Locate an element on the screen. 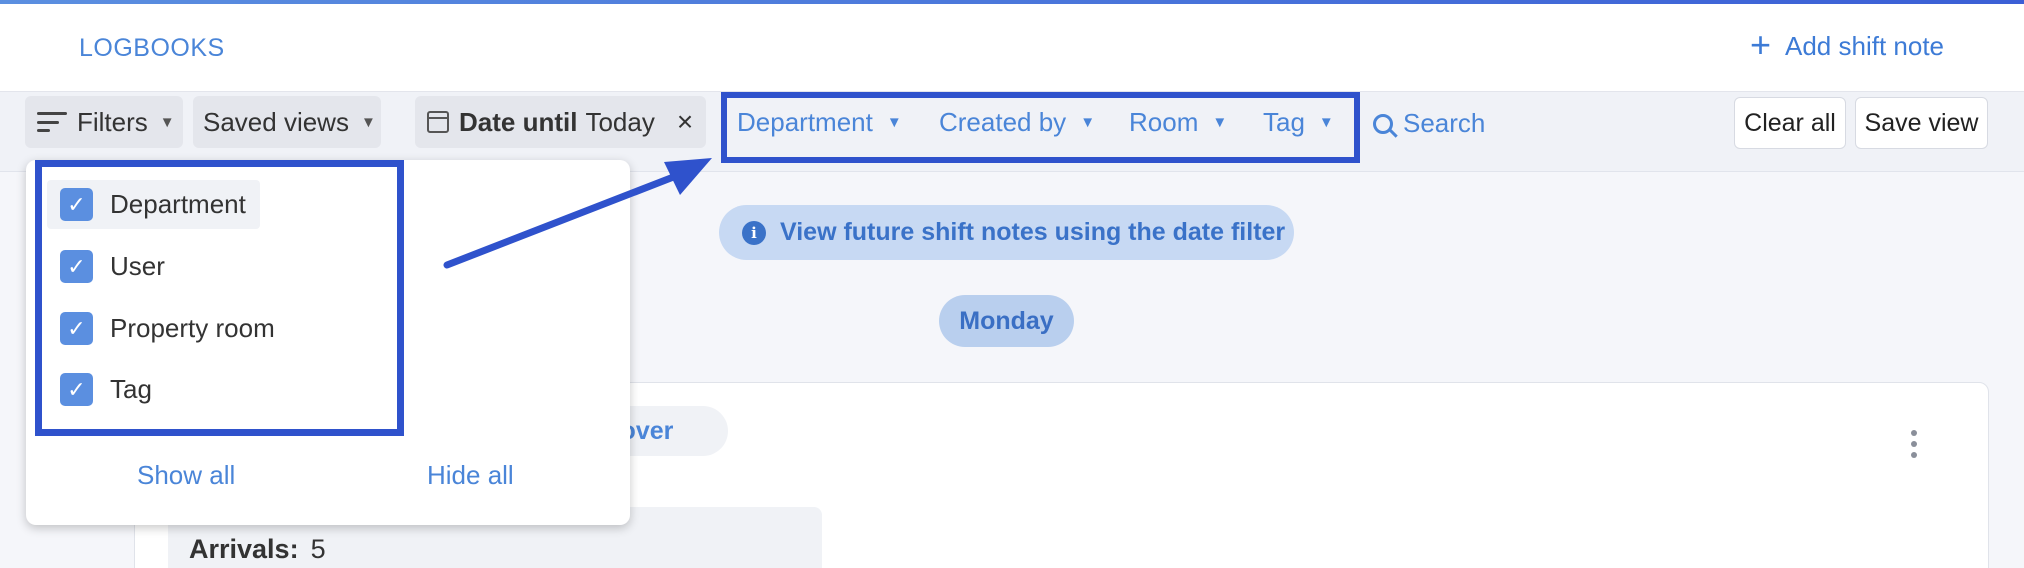  annotation-arrow is located at coordinates (577, 213).